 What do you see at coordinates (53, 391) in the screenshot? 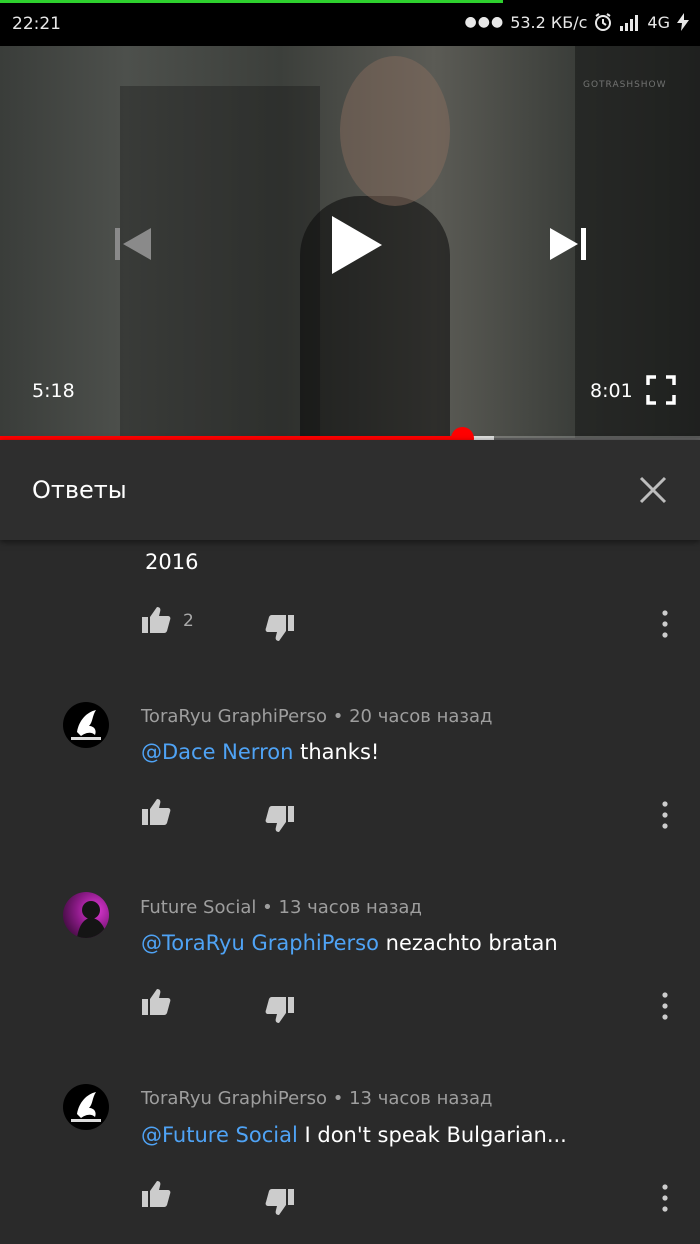
I see `current-time: 5:18` at bounding box center [53, 391].